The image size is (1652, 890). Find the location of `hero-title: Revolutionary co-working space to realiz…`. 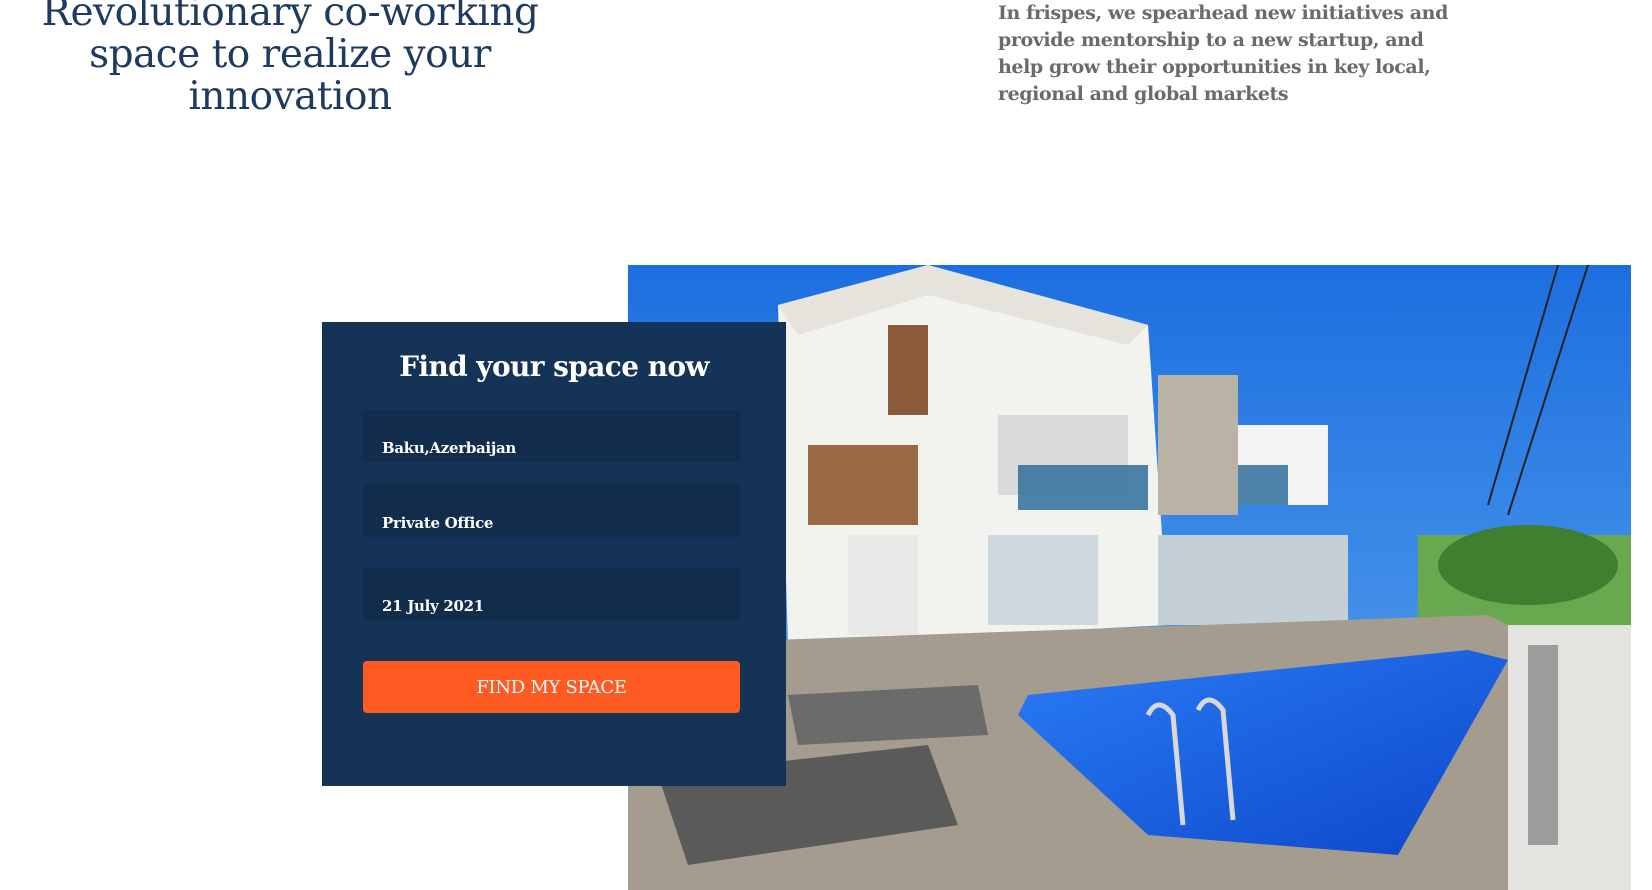

hero-title: Revolutionary co-working space to realiz… is located at coordinates (290, 59).